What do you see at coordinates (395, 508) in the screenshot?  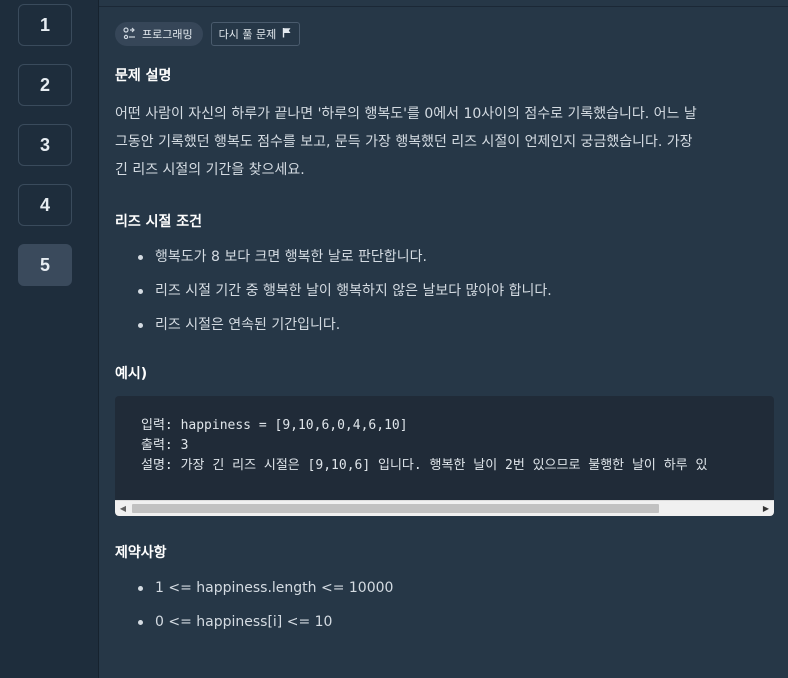 I see `scrollbar-thumb` at bounding box center [395, 508].